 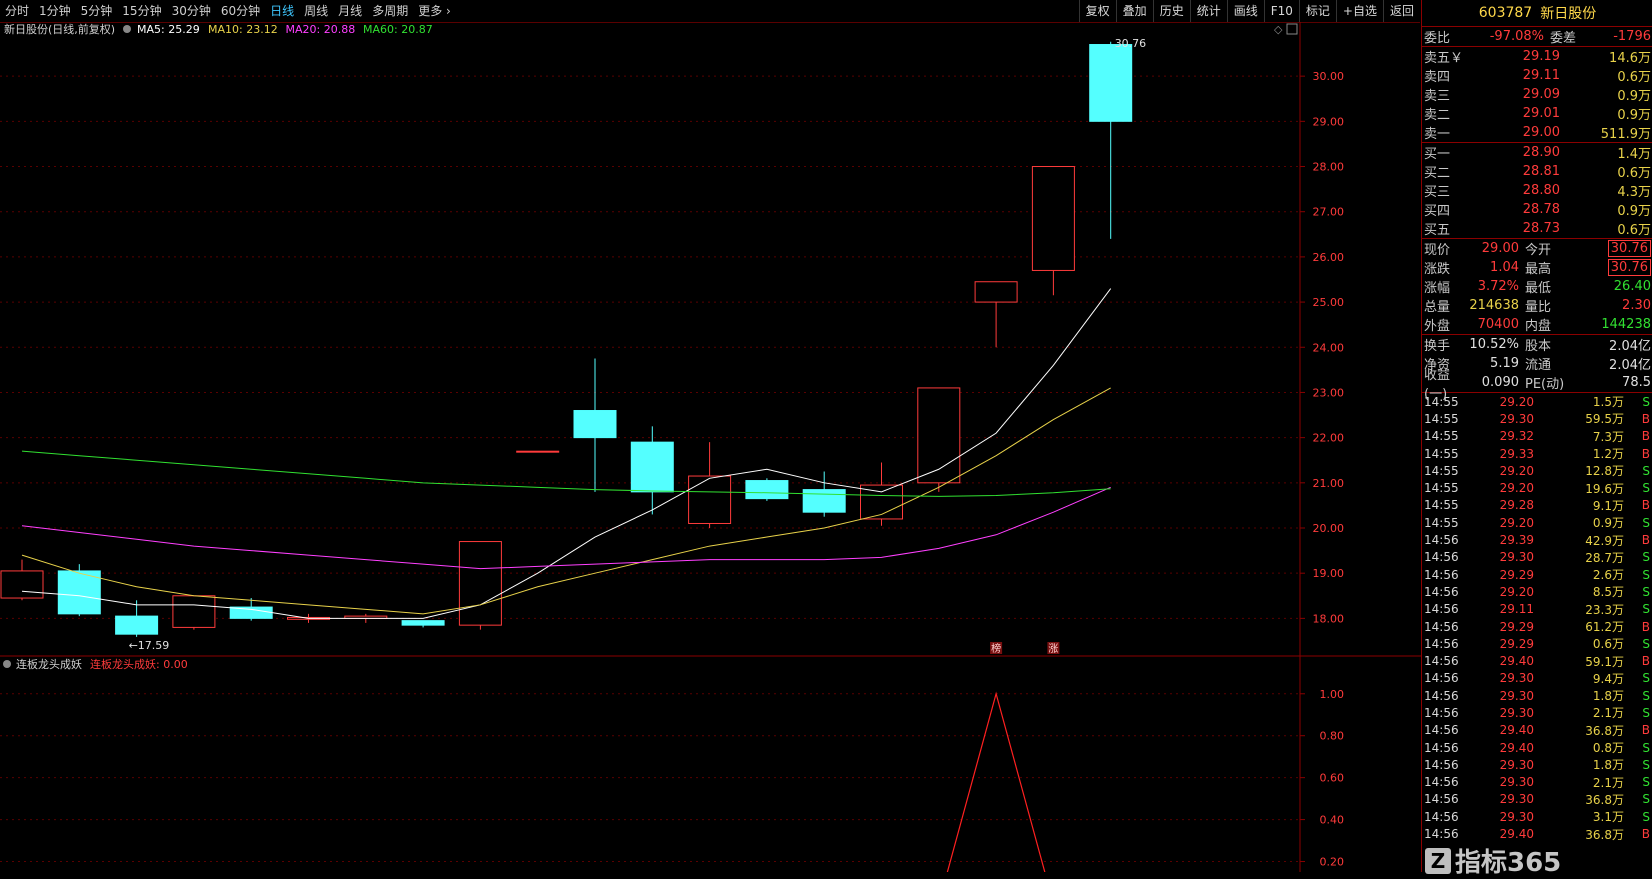 What do you see at coordinates (1632, 286) in the screenshot?
I see `stat-value-2-text: 26.40` at bounding box center [1632, 286].